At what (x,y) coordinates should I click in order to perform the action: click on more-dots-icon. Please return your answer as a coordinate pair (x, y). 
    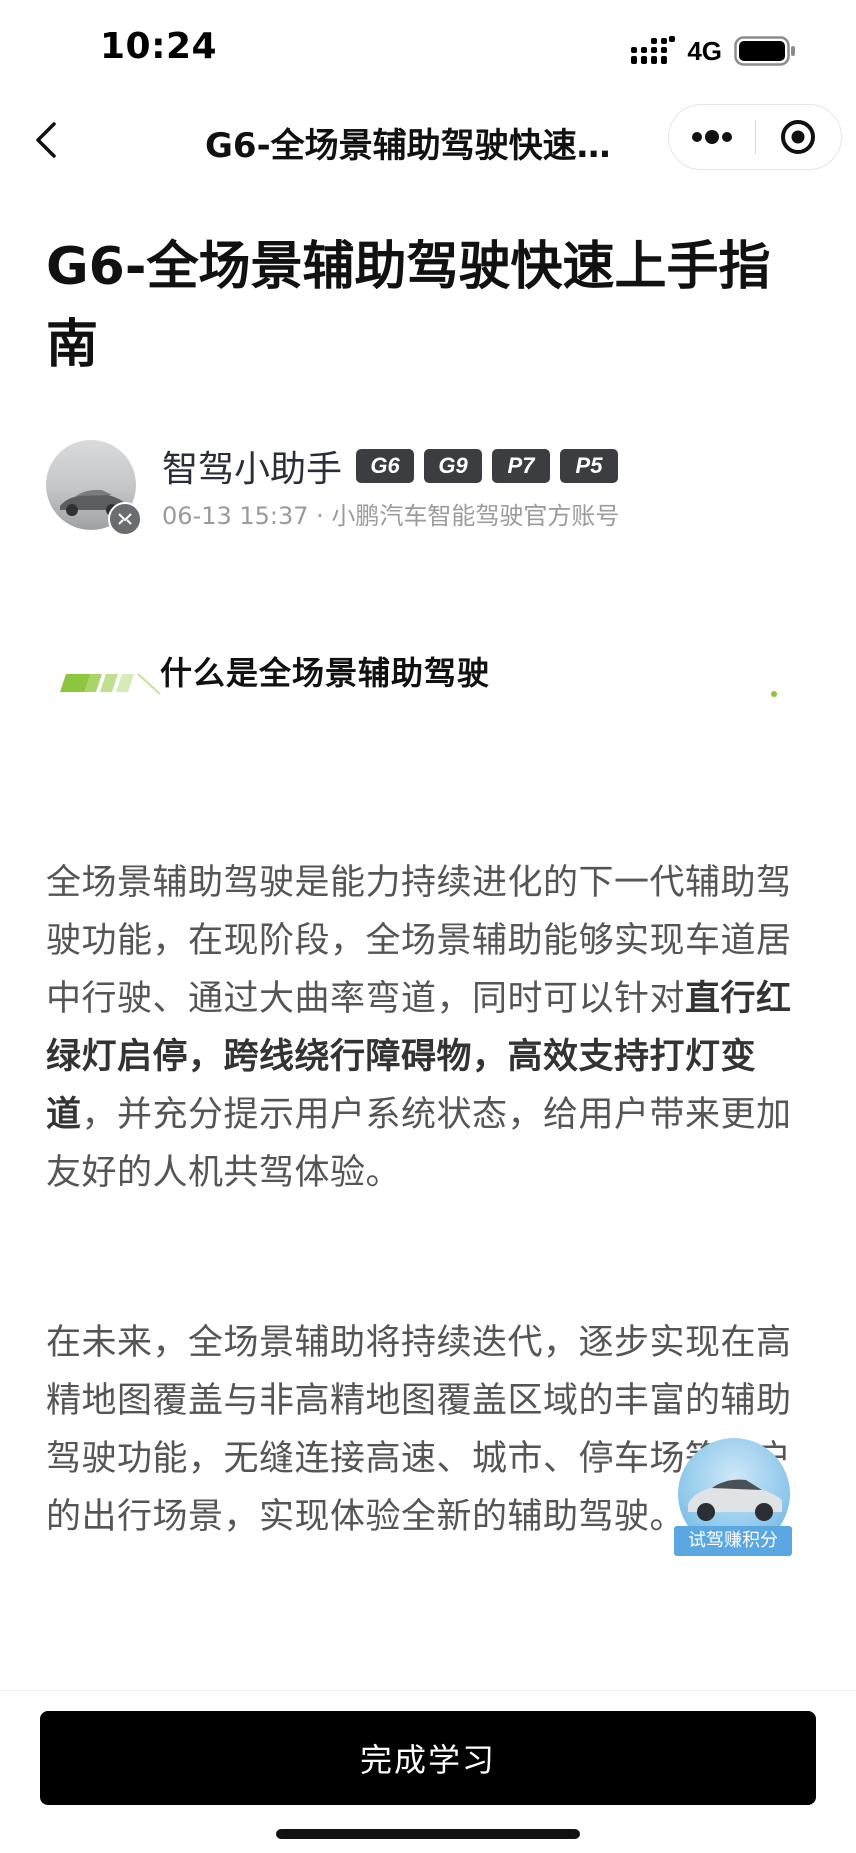
    Looking at the image, I should click on (711, 137).